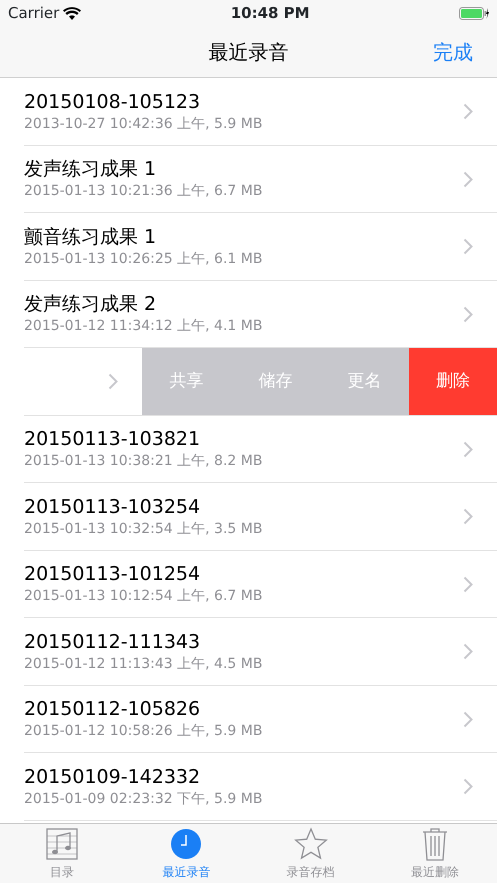 This screenshot has width=497, height=883. Describe the element at coordinates (243, 102) in the screenshot. I see `recording-title: 20150108-105123` at that location.